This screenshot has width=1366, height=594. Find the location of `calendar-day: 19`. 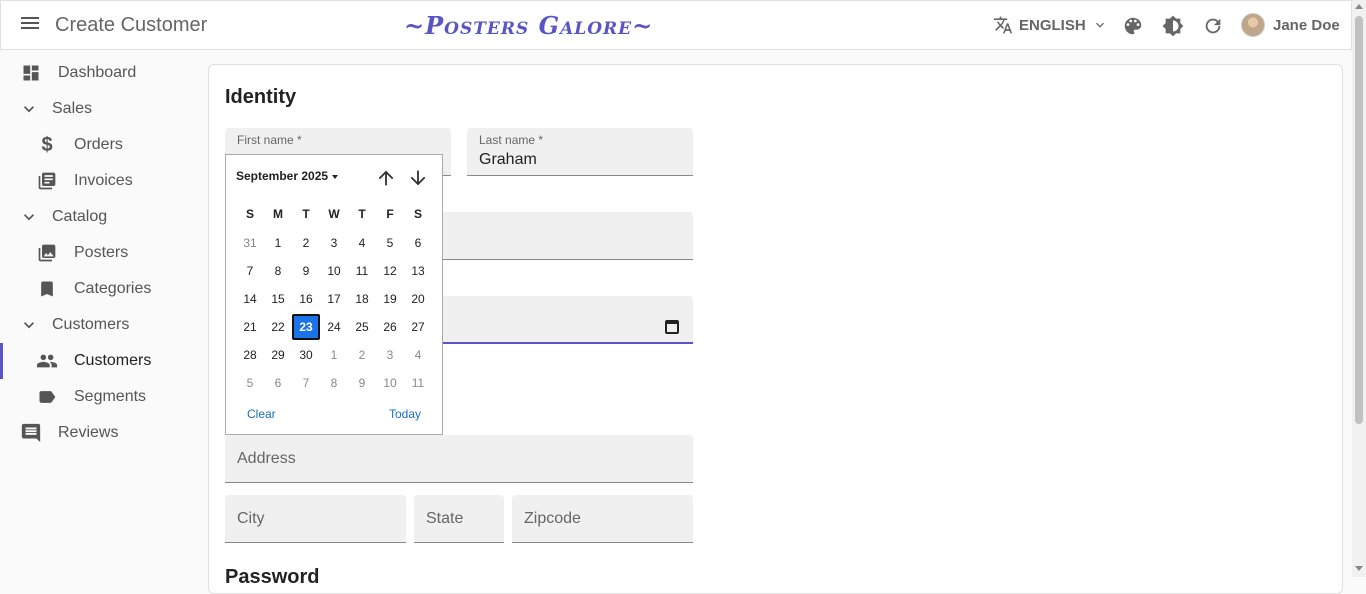

calendar-day: 19 is located at coordinates (390, 299).